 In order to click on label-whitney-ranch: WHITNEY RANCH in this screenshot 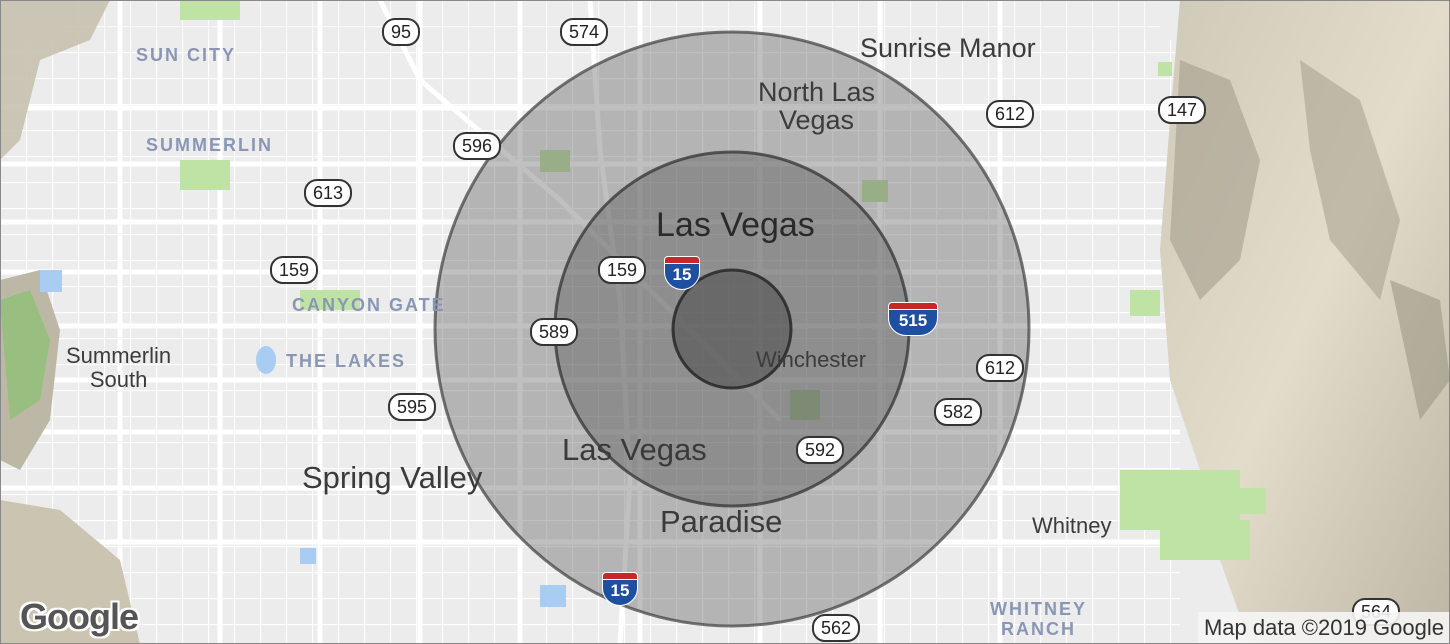, I will do `click(1038, 619)`.